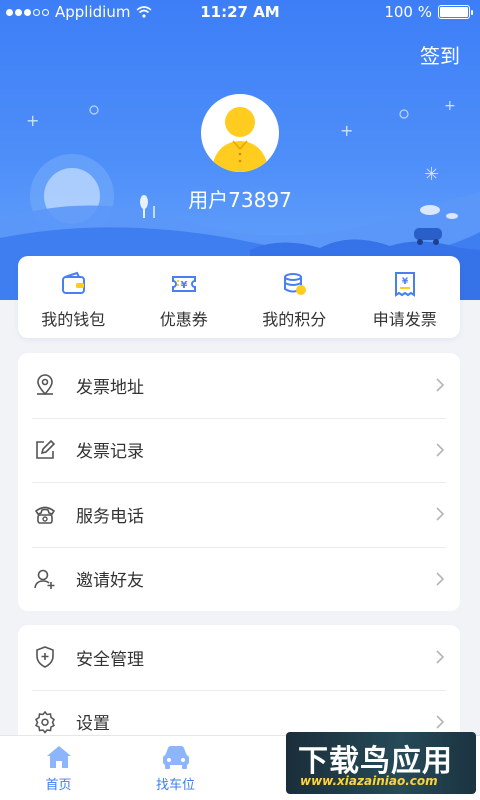 Image resolution: width=480 pixels, height=800 pixels. I want to click on watermark-url: www.xiazainiao.com, so click(369, 781).